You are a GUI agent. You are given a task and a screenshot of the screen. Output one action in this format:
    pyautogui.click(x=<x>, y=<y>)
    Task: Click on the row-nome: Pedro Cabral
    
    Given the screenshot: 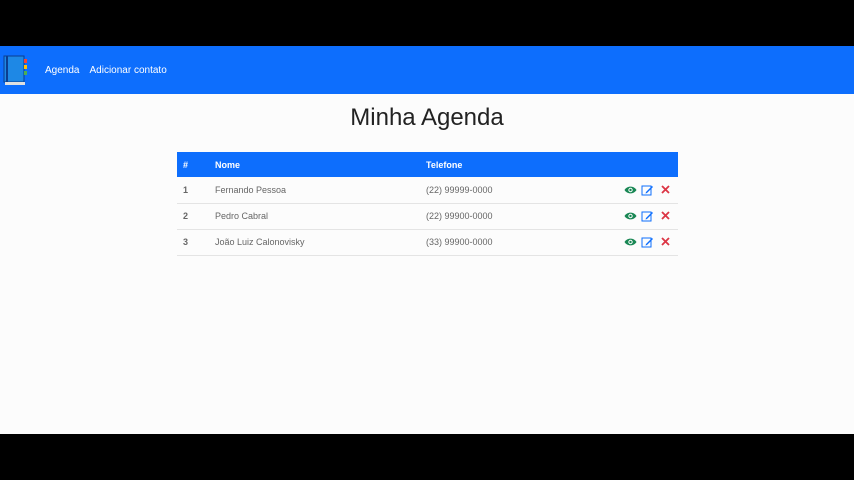 What is the action you would take?
    pyautogui.click(x=242, y=216)
    